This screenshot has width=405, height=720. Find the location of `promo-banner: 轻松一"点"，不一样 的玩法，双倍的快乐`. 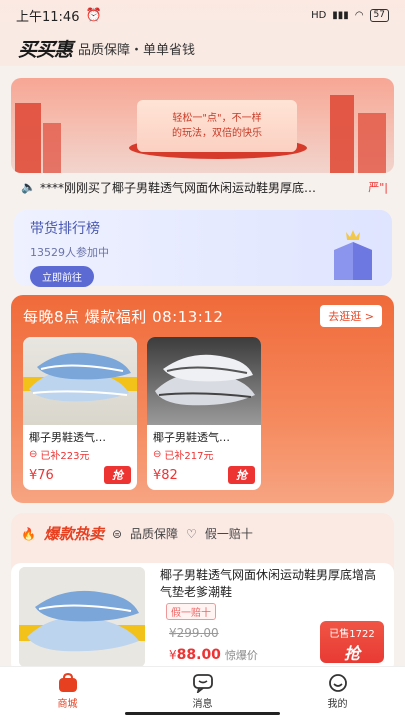

promo-banner: 轻松一"点"，不一样 的玩法，双倍的快乐 is located at coordinates (202, 125).